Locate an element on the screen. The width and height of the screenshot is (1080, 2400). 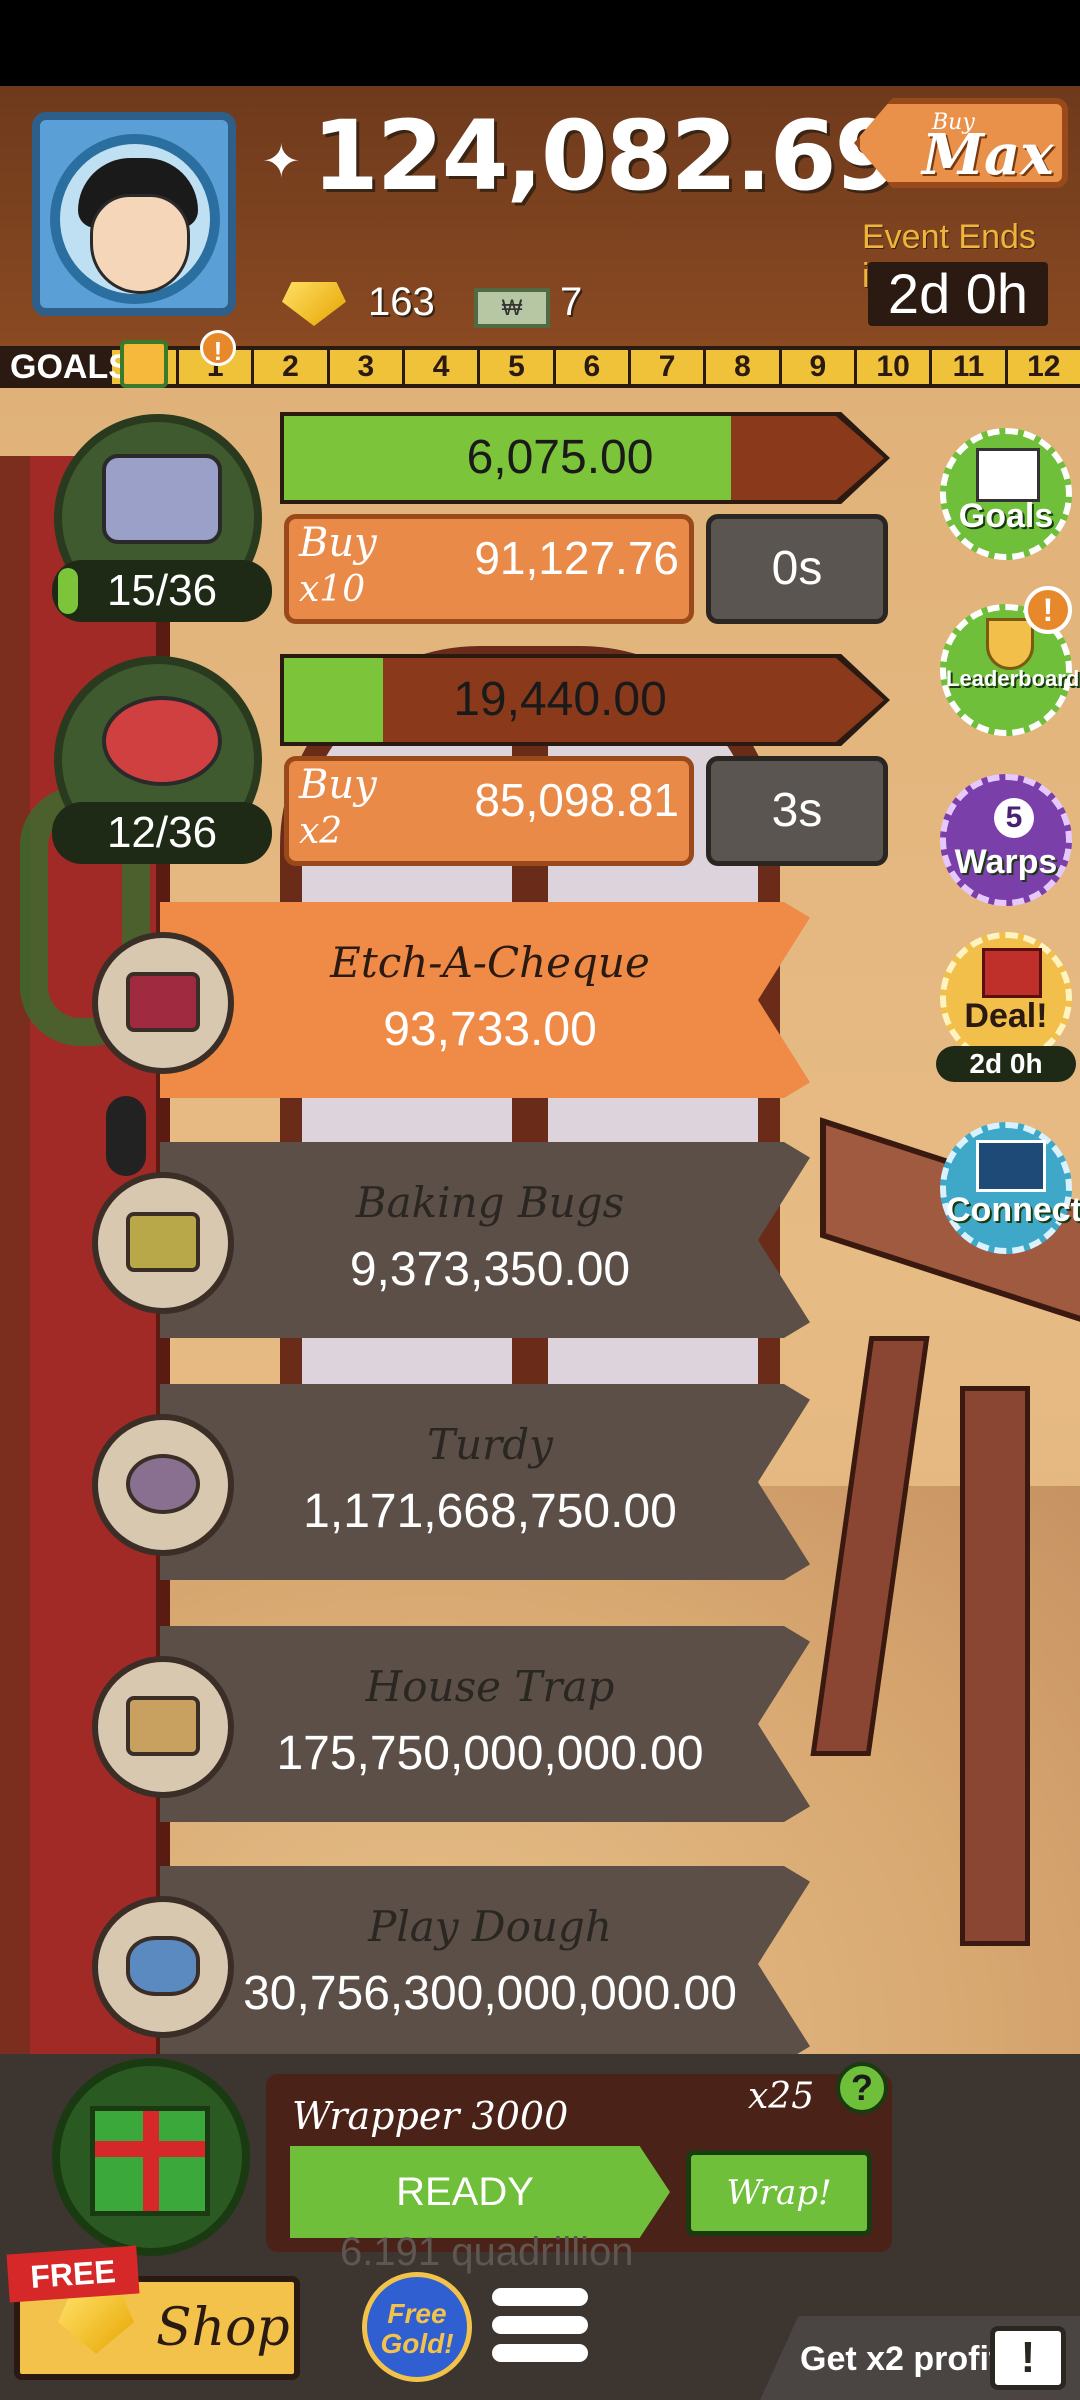
goals-button: Goals is located at coordinates (1006, 494).